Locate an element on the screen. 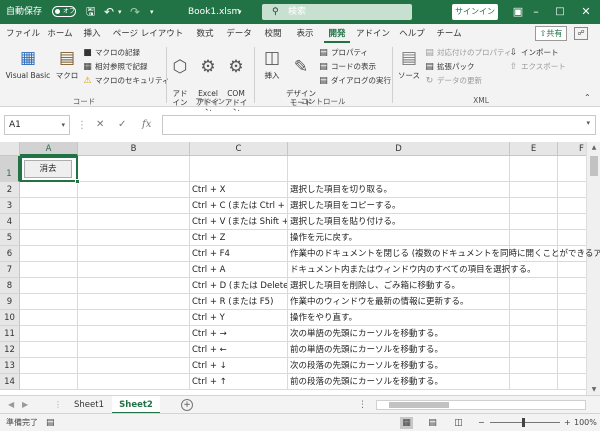 This screenshot has width=600, height=432. cell-b13 is located at coordinates (134, 366).